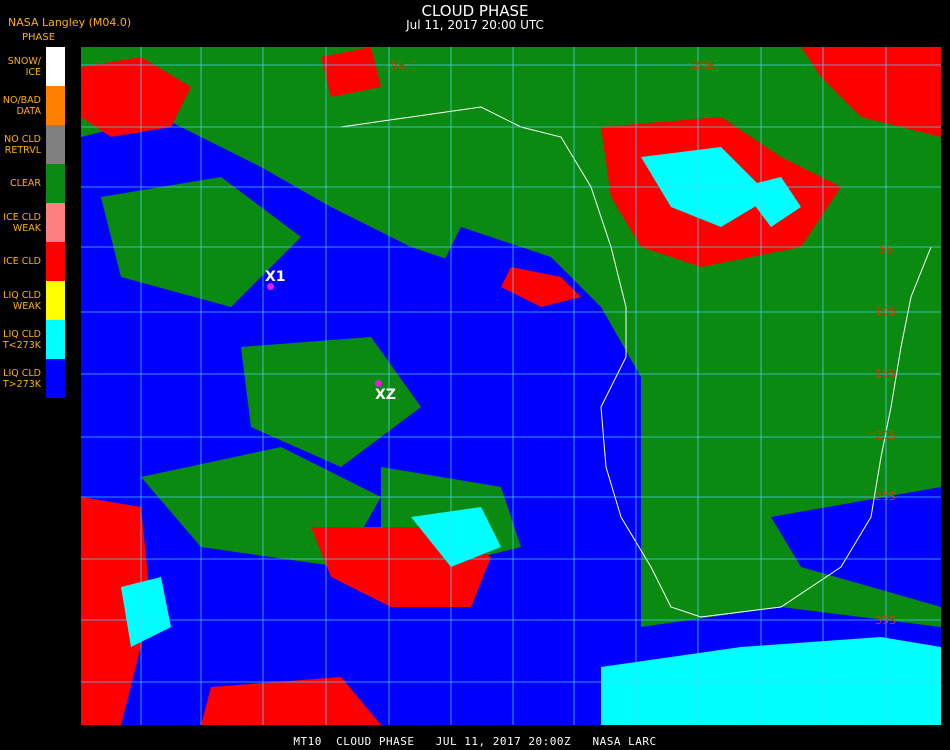  What do you see at coordinates (475, 25) in the screenshot?
I see `map-timestamp: Jul 11, 2017 20:00 UTC` at bounding box center [475, 25].